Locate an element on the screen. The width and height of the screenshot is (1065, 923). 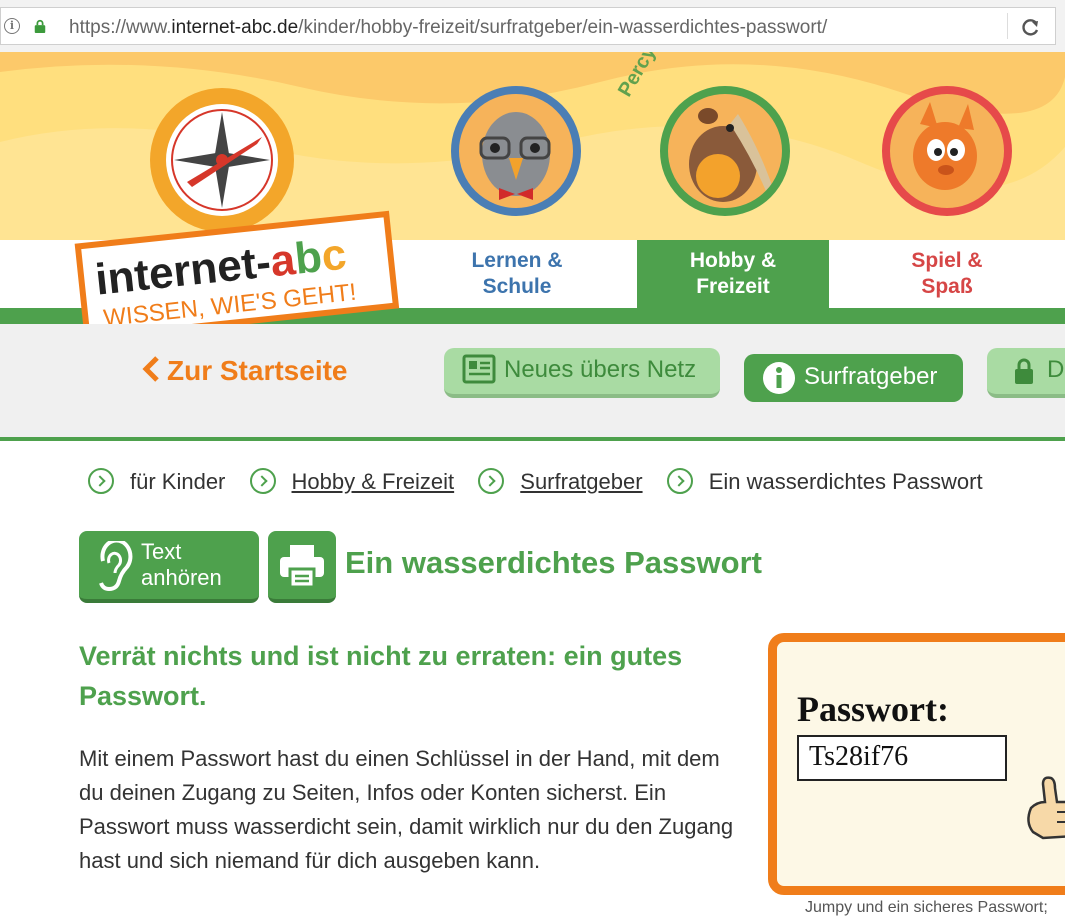
illustration-caption: Jumpy und ein sicheres Passwort; is located at coordinates (926, 907).